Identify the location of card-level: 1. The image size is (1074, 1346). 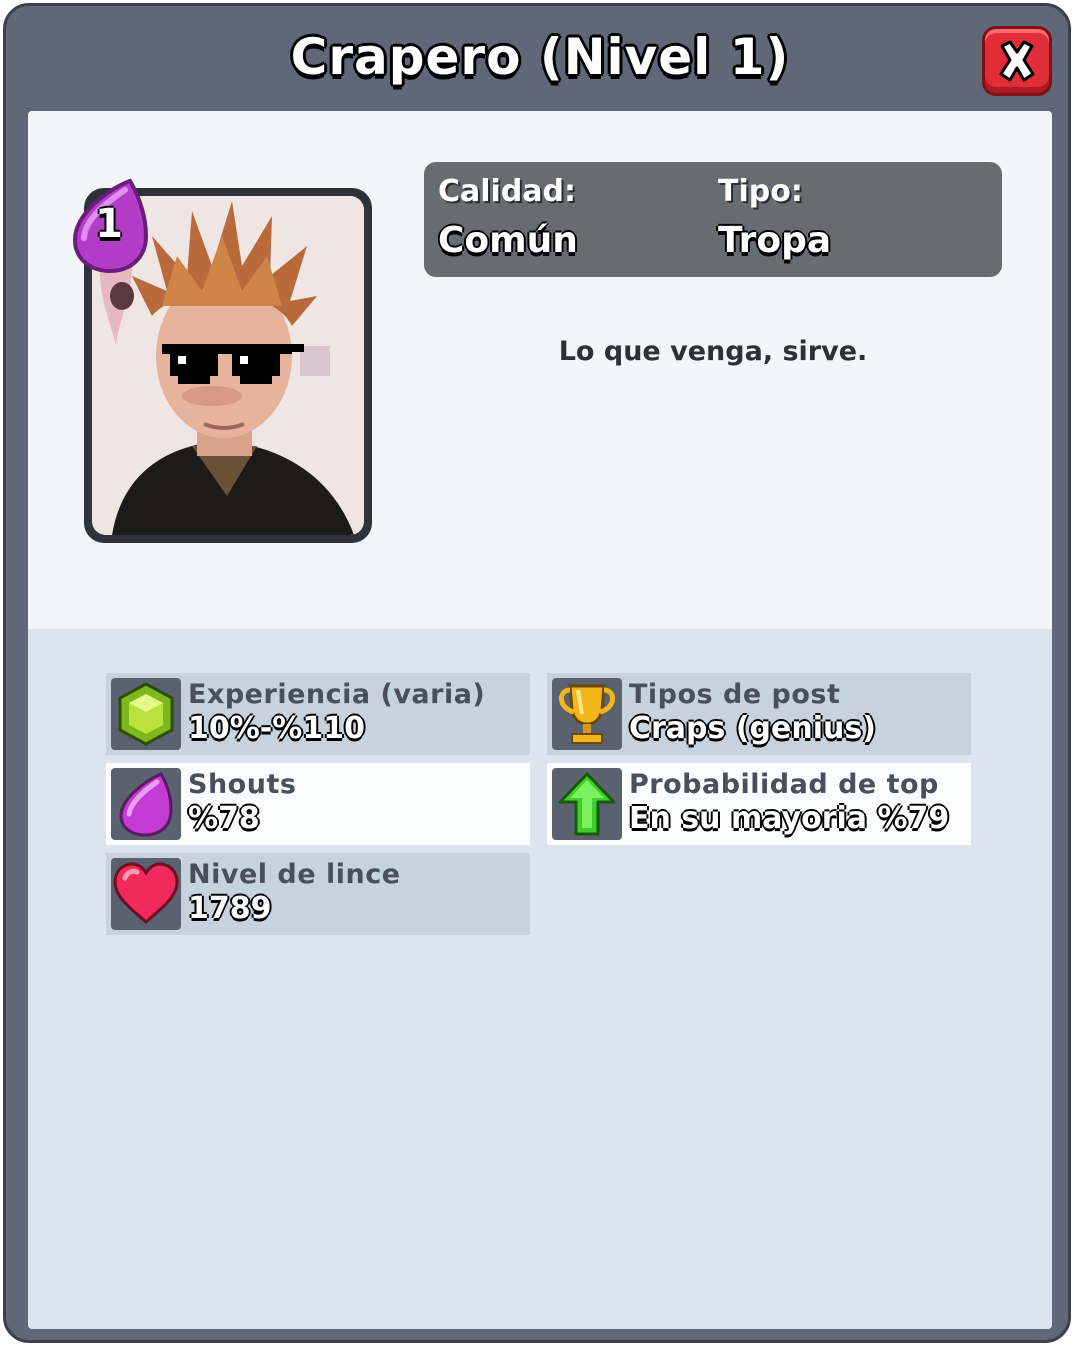
(109, 224).